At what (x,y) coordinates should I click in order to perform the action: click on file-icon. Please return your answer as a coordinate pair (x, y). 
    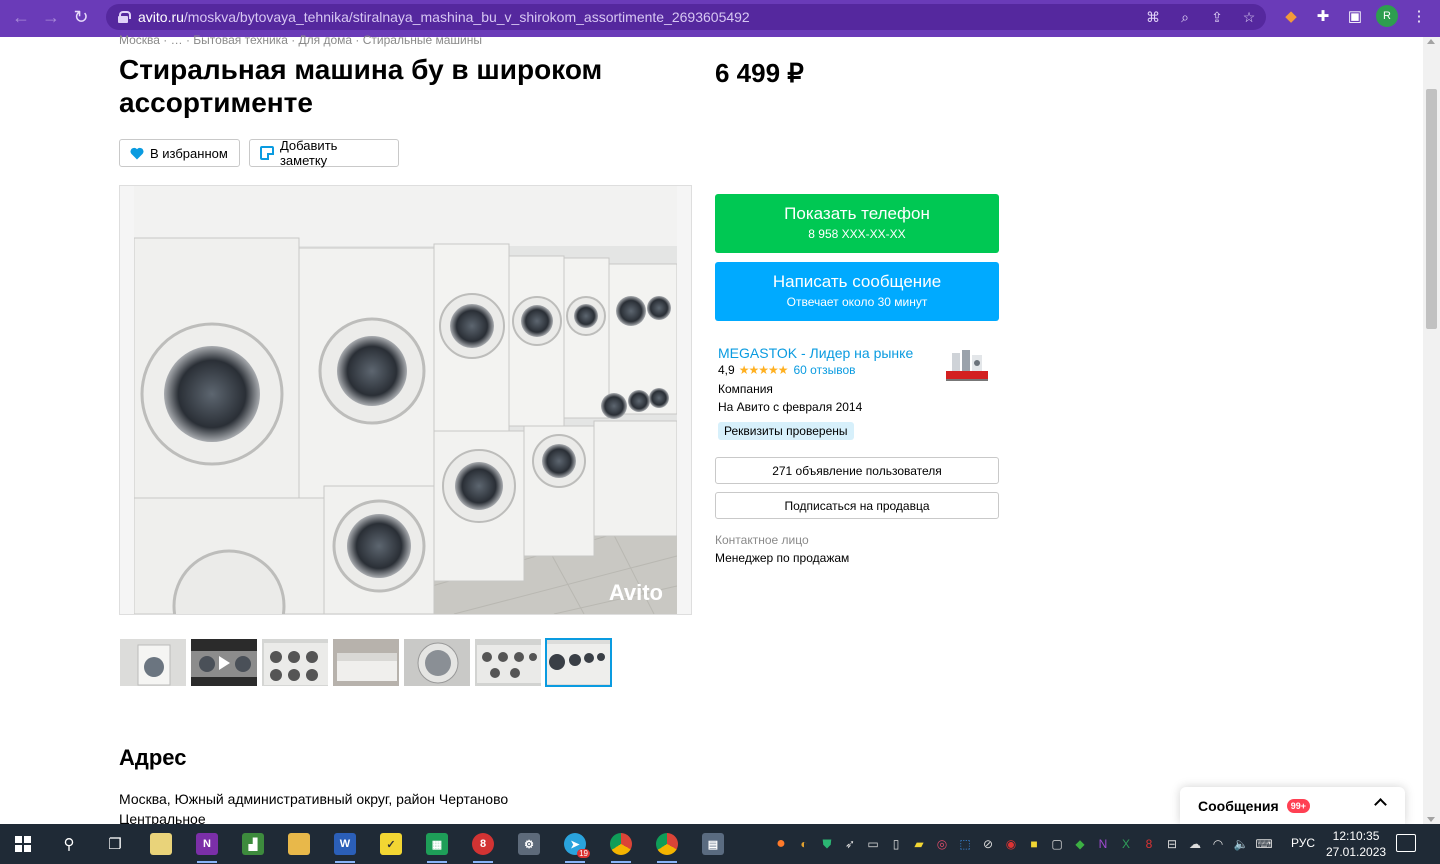
    Looking at the image, I should click on (161, 844).